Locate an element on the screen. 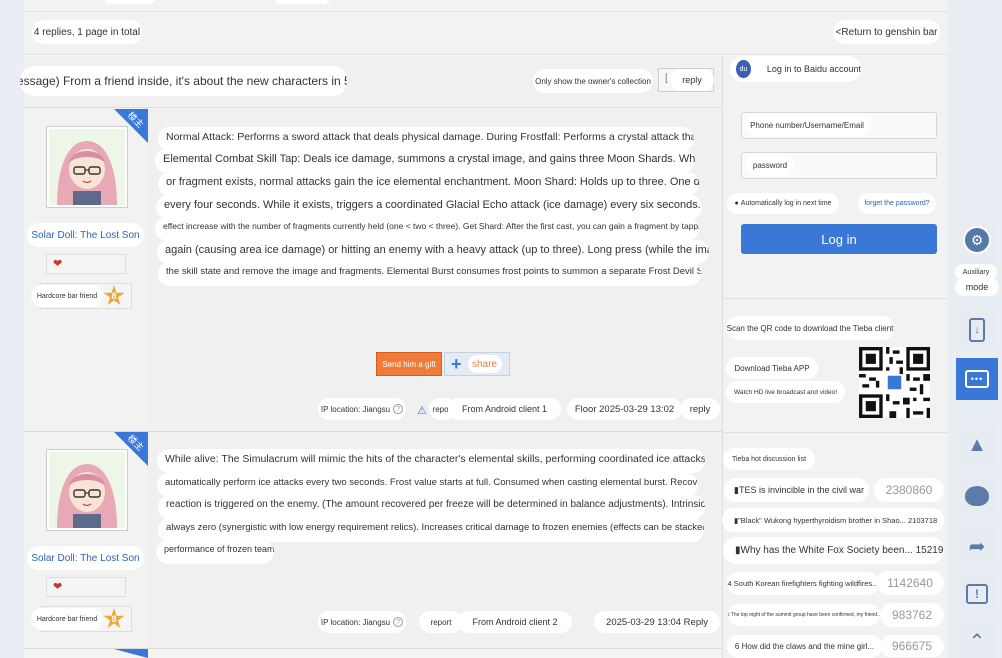 The width and height of the screenshot is (1002, 658). hot-item-count: 966675 is located at coordinates (912, 646).